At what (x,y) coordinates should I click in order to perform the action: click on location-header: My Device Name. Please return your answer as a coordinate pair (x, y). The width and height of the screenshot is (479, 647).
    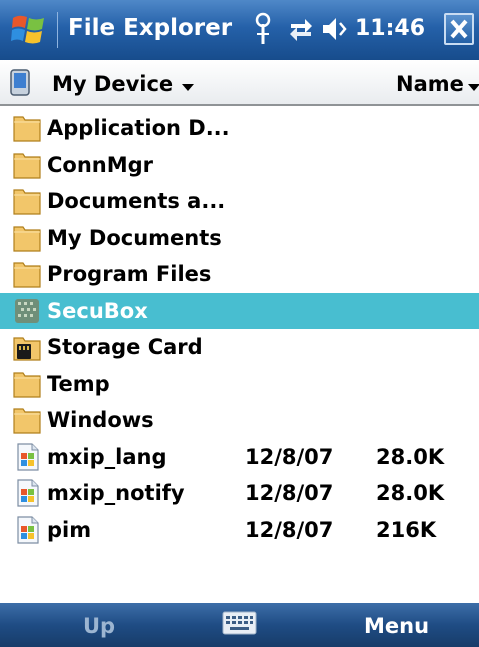
    Looking at the image, I should click on (239, 83).